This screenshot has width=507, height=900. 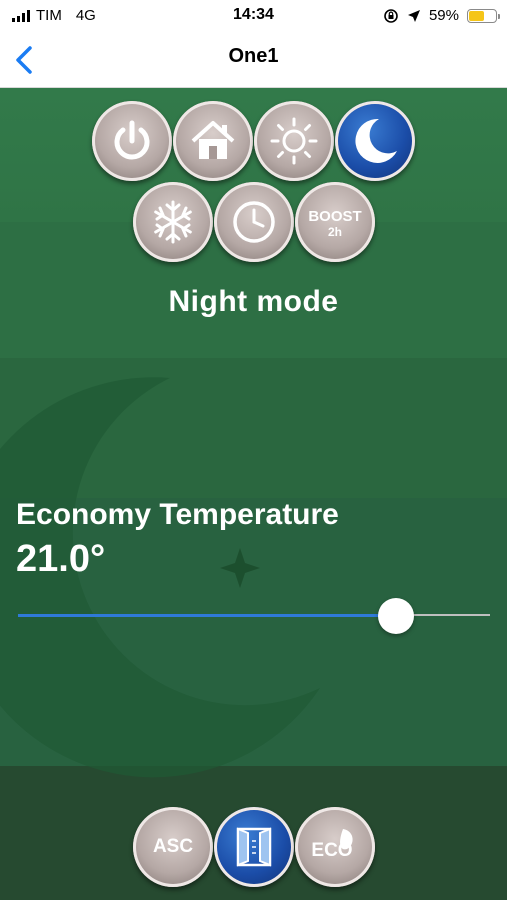 I want to click on temperature-slider, so click(x=254, y=616).